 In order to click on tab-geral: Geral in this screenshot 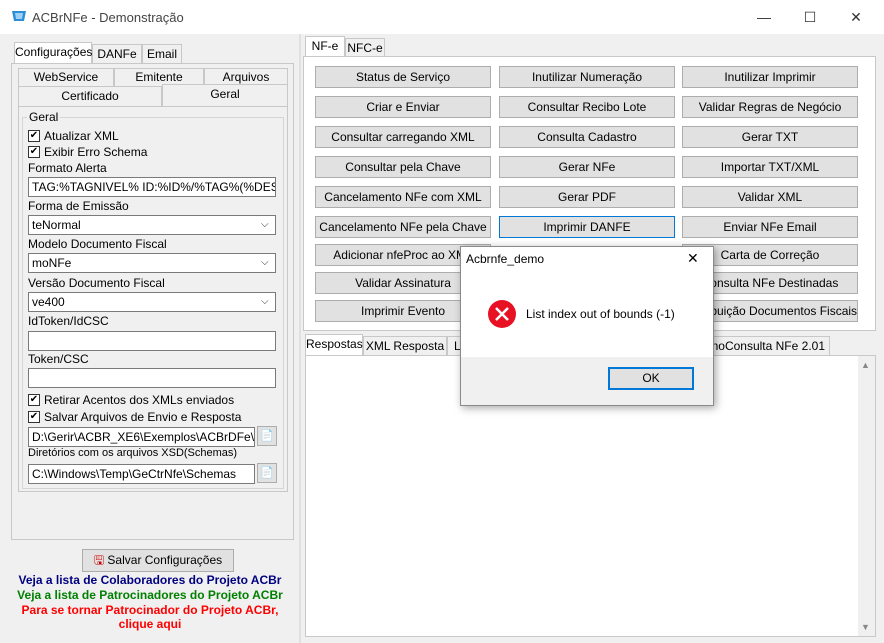, I will do `click(225, 95)`.